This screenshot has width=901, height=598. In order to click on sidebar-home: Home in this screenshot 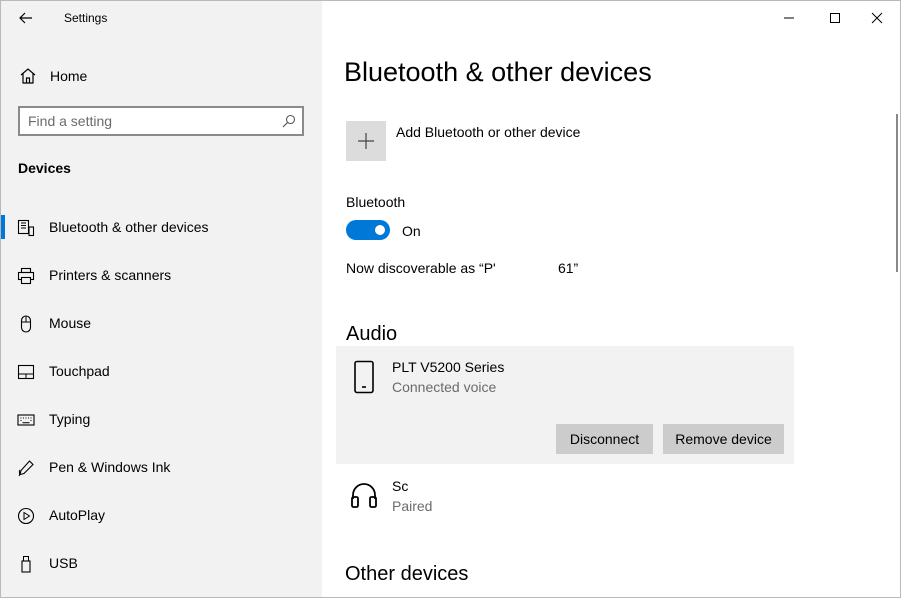, I will do `click(161, 76)`.